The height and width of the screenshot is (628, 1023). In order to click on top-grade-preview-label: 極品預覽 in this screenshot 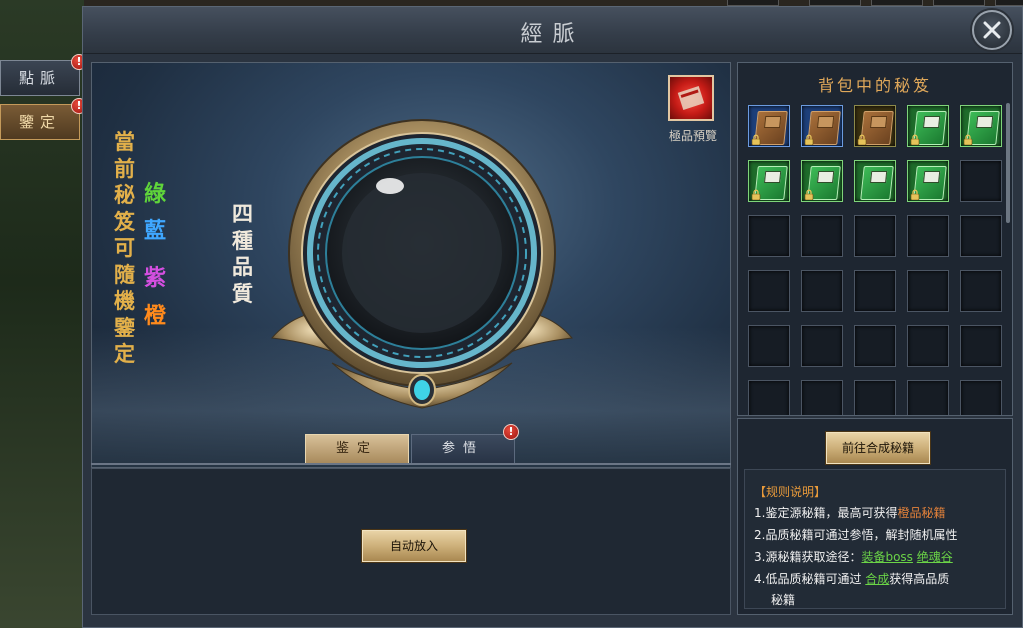, I will do `click(692, 136)`.